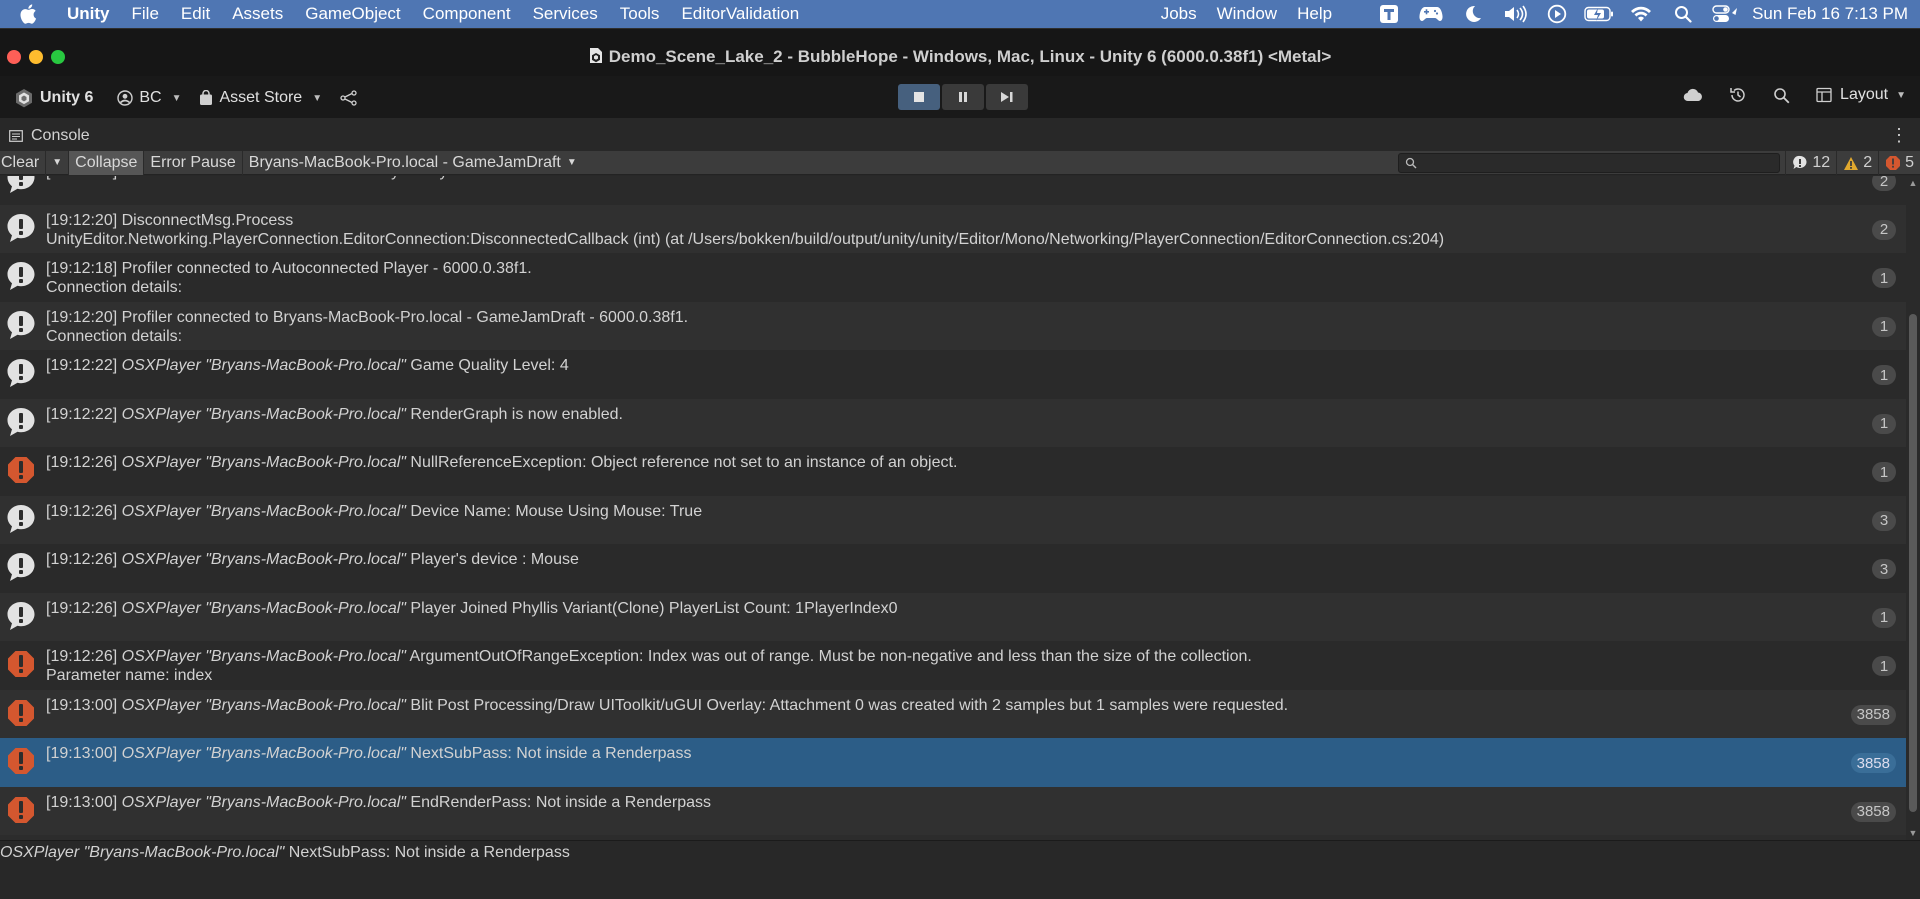  Describe the element at coordinates (640, 14) in the screenshot. I see `menu-tools: Tools` at that location.